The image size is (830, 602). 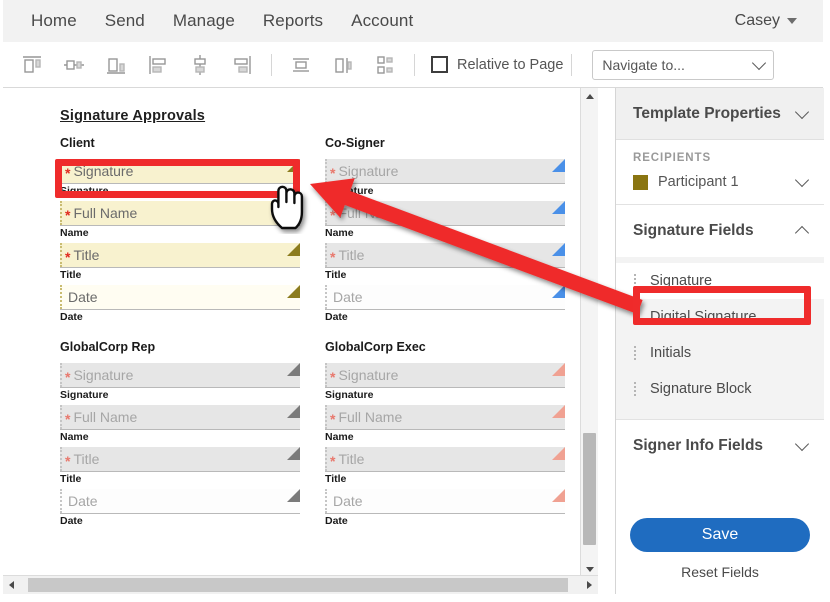 What do you see at coordinates (125, 21) in the screenshot?
I see `nav-send: Send` at bounding box center [125, 21].